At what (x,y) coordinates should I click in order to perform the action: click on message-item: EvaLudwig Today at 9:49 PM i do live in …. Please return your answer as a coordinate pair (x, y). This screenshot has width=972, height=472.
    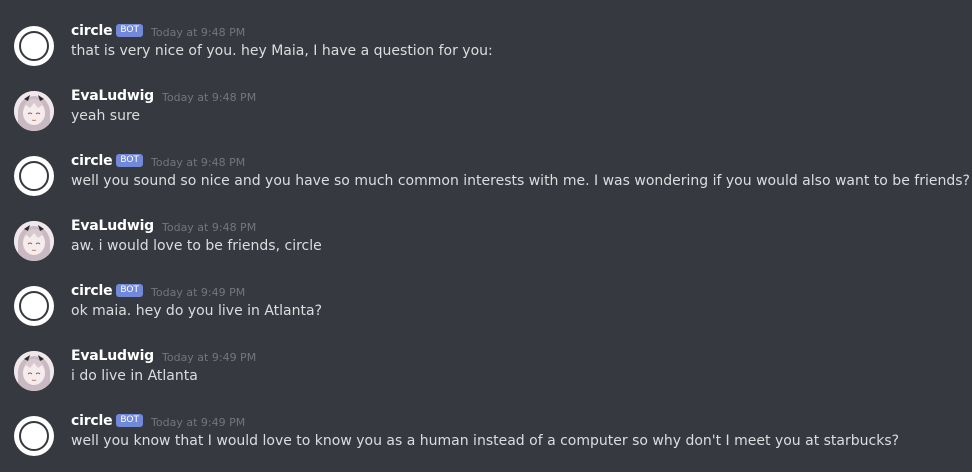
    Looking at the image, I should click on (486, 377).